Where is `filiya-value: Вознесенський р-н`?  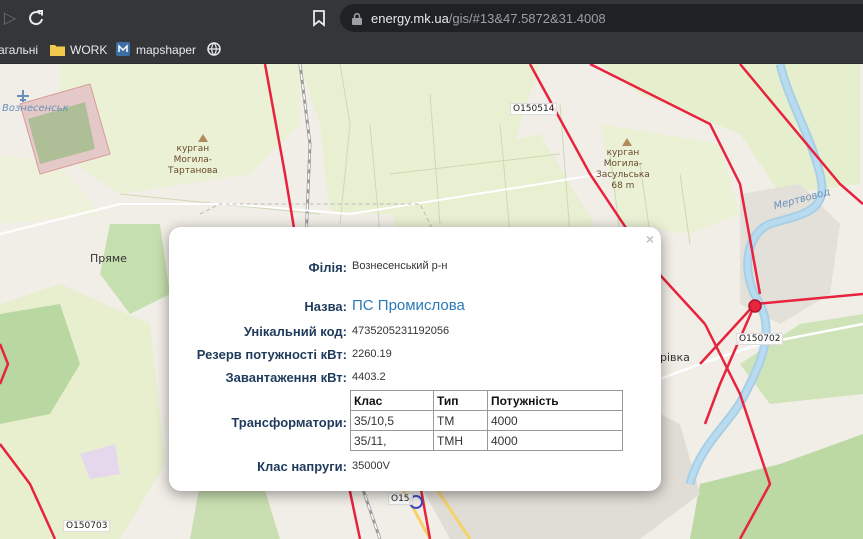 filiya-value: Вознесенський р-н is located at coordinates (400, 266).